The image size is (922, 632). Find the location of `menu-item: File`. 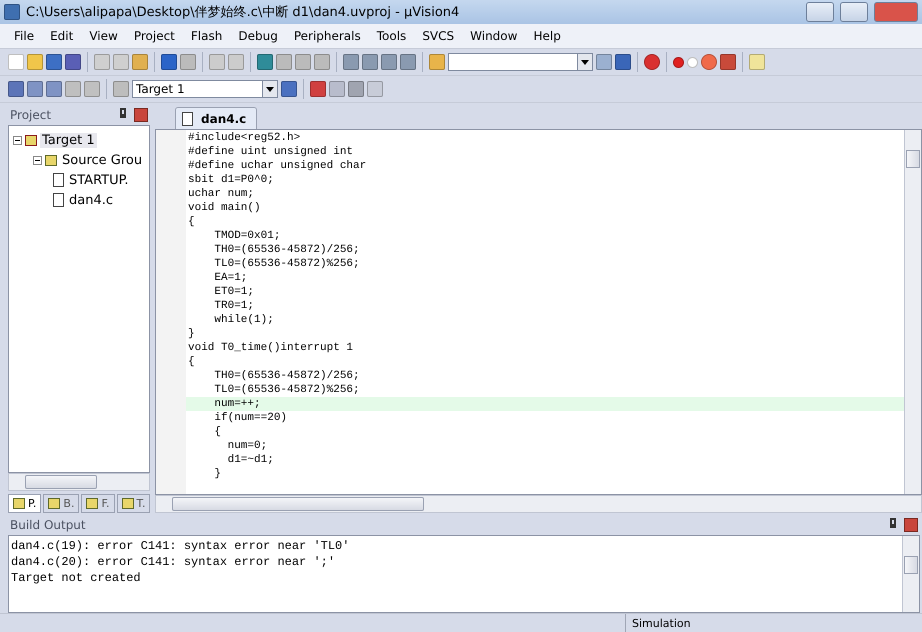

menu-item: File is located at coordinates (24, 36).